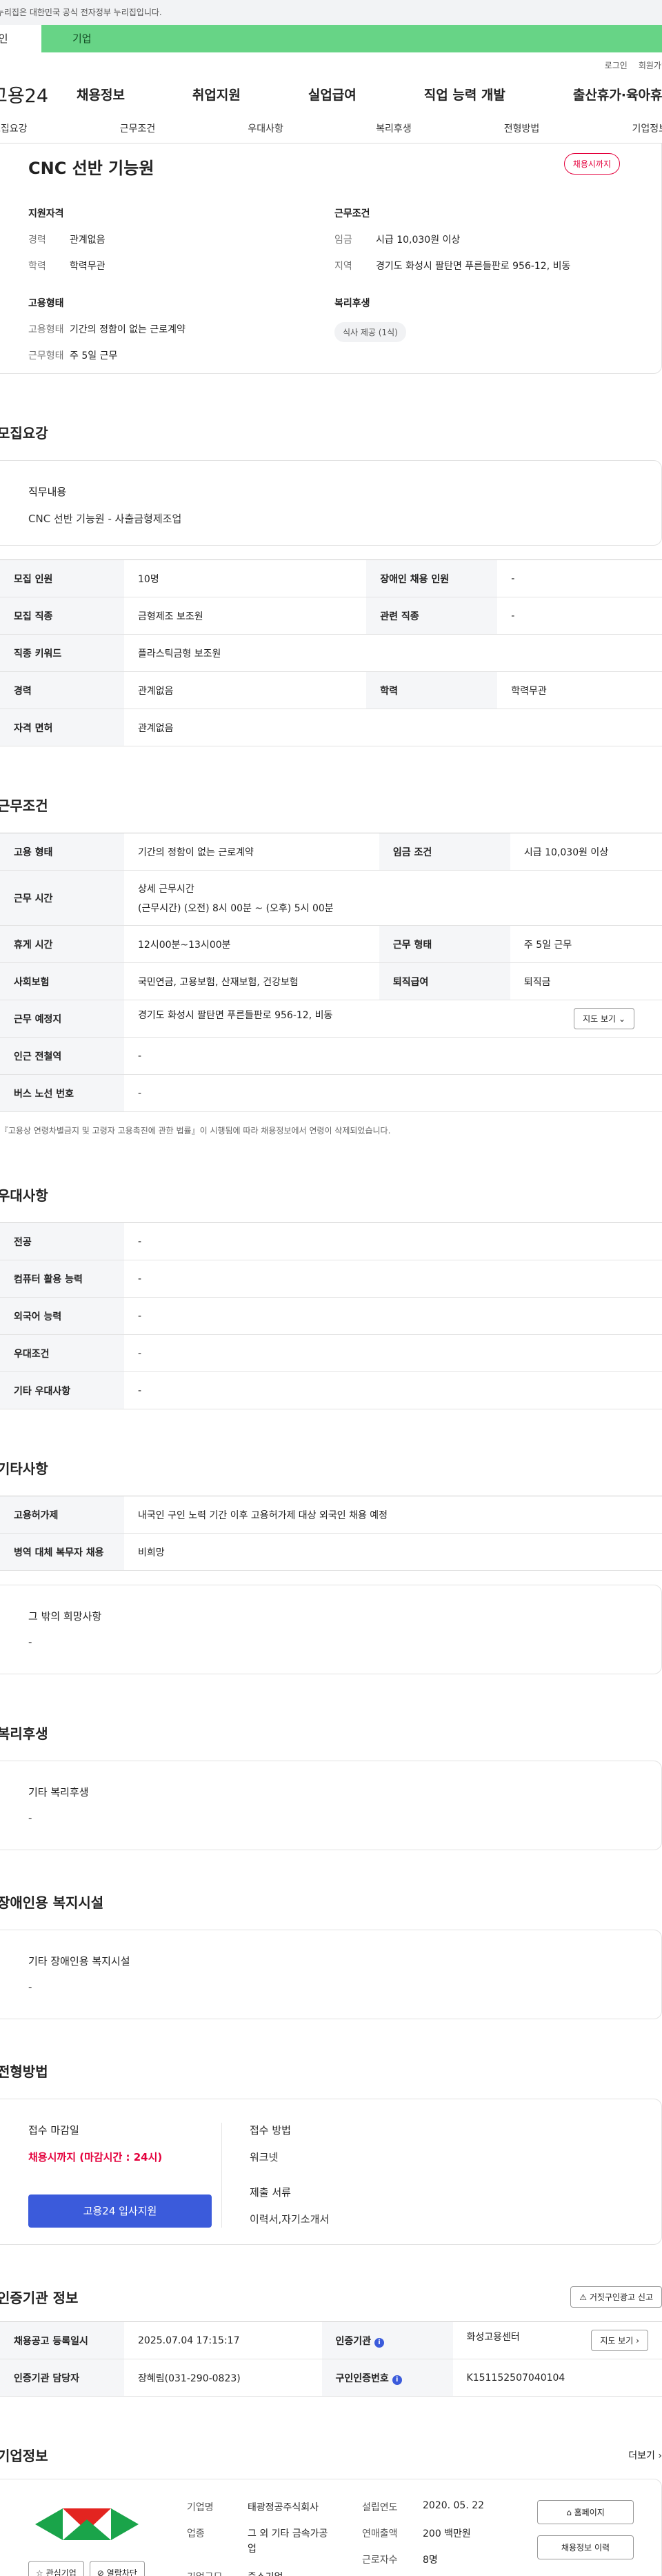 Image resolution: width=662 pixels, height=2576 pixels. I want to click on table-row: 고용허가제 내국인 구인 노력 기간 이후 고용허가제 대상 외국인 채용 예정, so click(331, 1515).